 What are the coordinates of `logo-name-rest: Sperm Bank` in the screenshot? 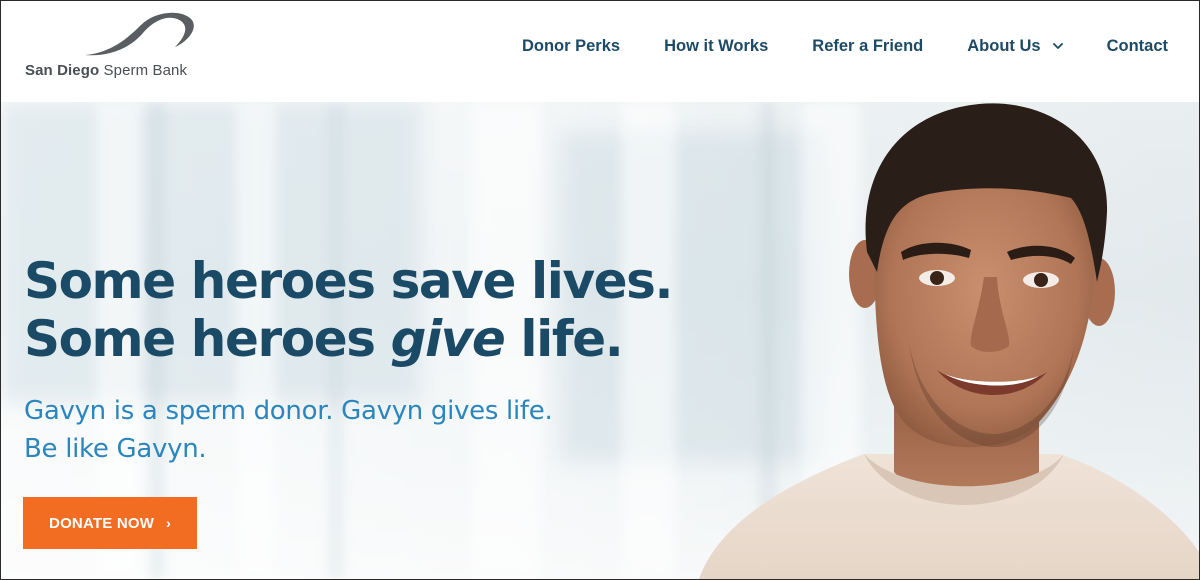 It's located at (143, 70).